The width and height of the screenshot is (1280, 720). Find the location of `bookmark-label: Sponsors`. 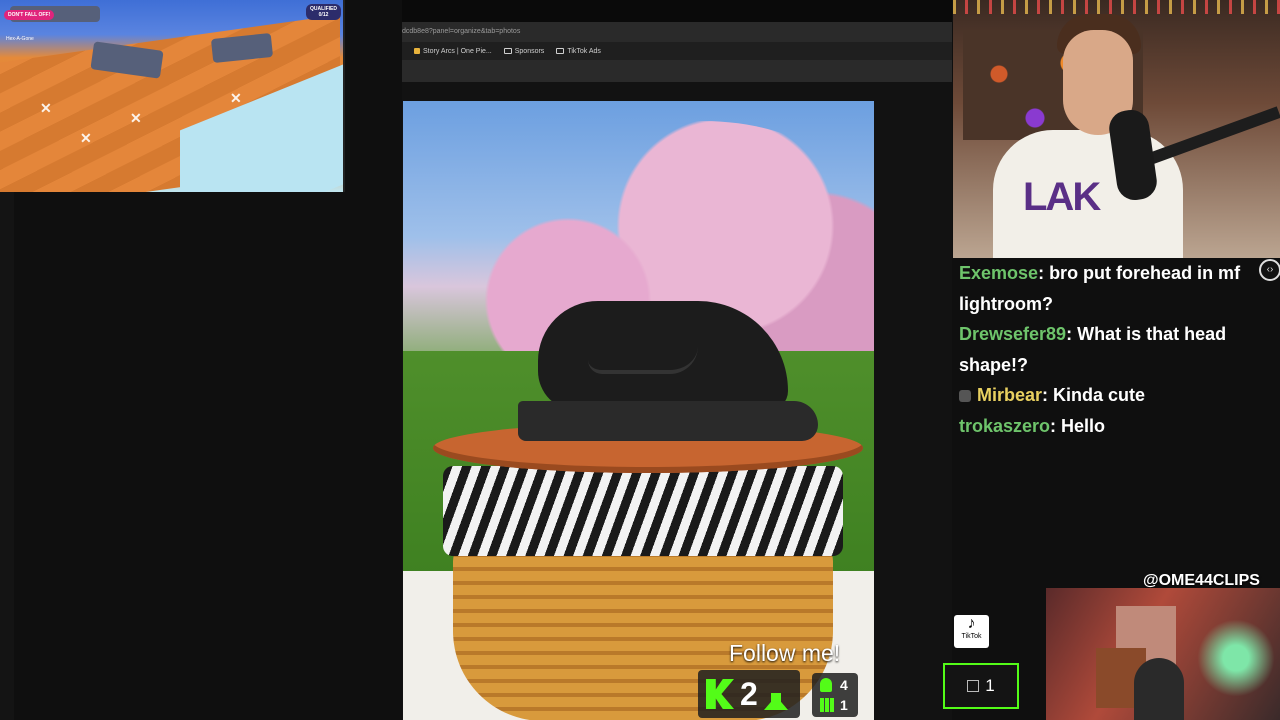

bookmark-label: Sponsors is located at coordinates (529, 51).